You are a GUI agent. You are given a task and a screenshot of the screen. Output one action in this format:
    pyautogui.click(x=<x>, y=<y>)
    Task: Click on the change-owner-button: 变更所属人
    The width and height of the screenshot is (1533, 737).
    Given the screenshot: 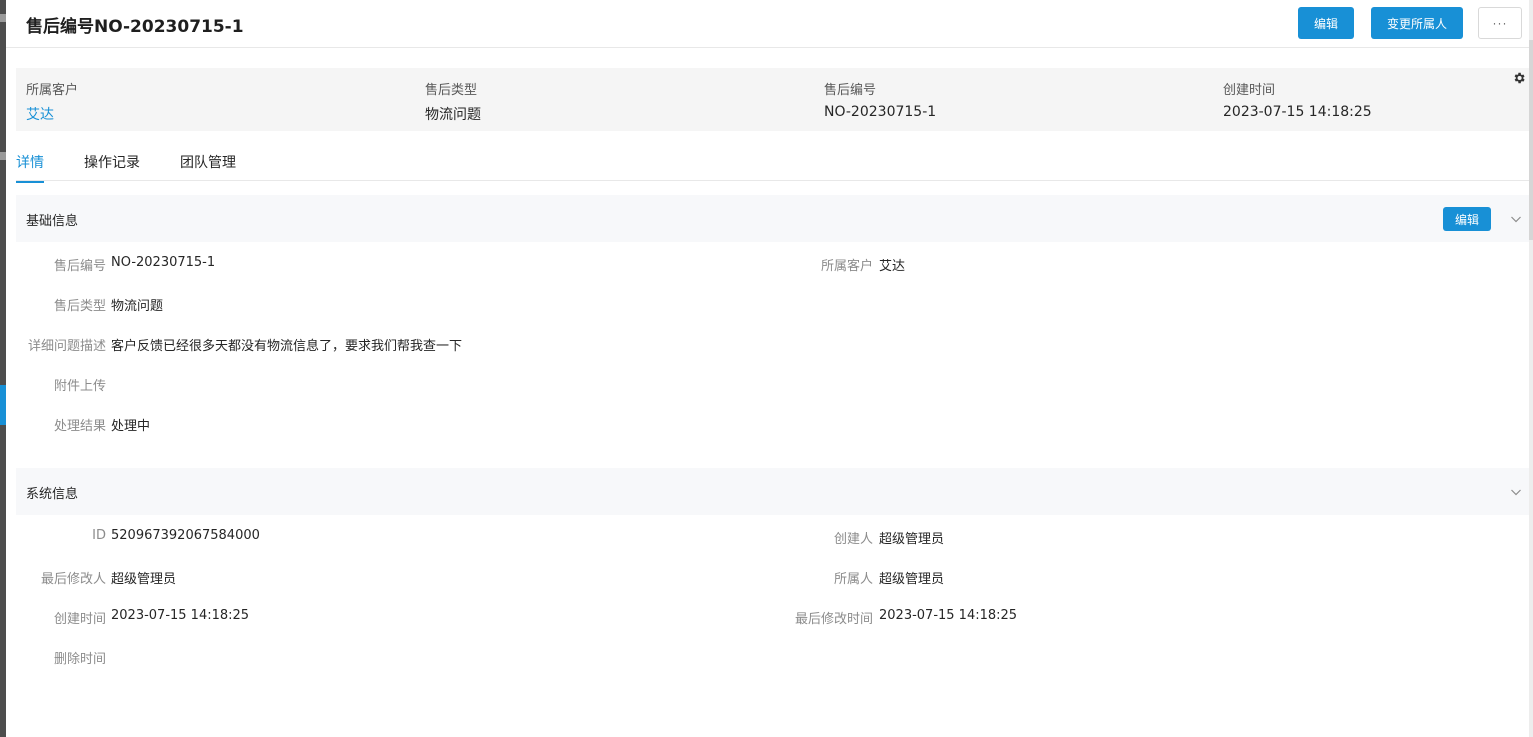 What is the action you would take?
    pyautogui.click(x=1417, y=23)
    